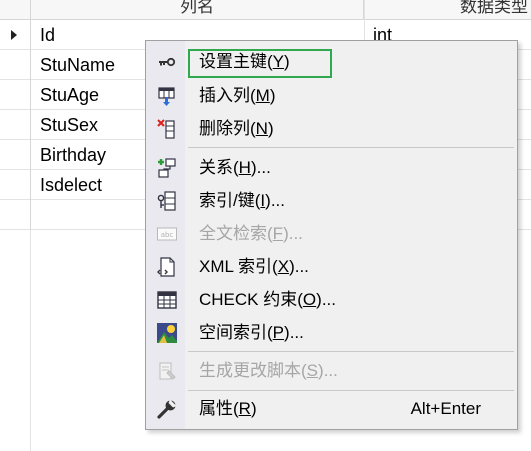  Describe the element at coordinates (167, 333) in the screenshot. I see `spatial-index-icon` at that location.